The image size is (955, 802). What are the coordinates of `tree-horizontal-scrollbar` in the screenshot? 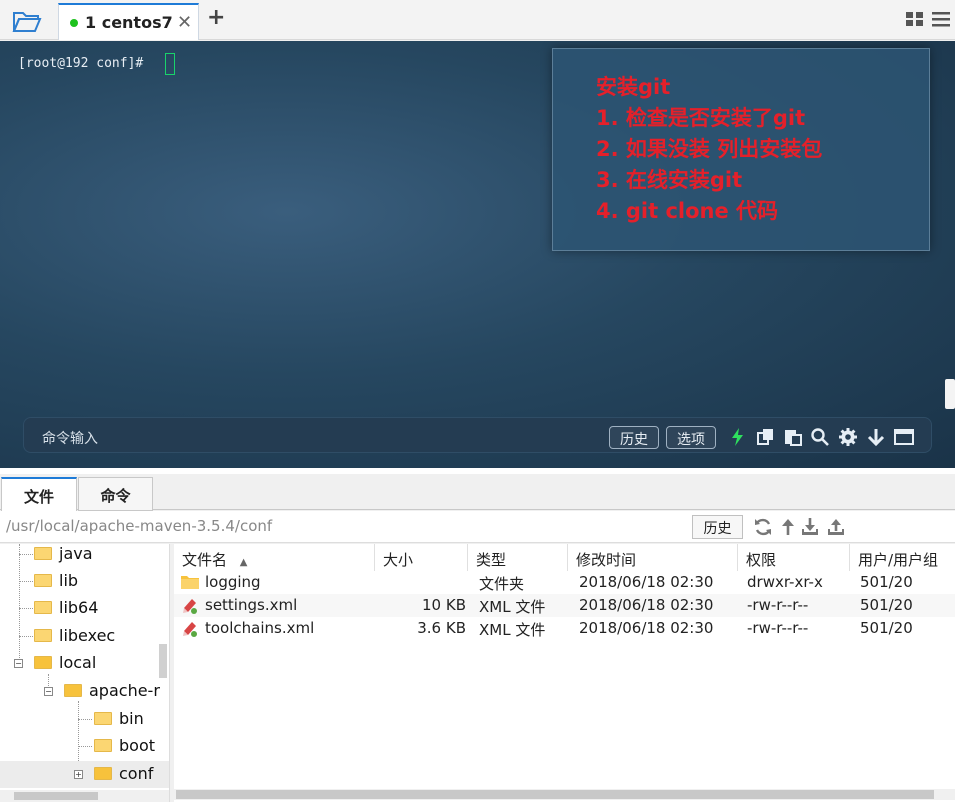 It's located at (84, 796).